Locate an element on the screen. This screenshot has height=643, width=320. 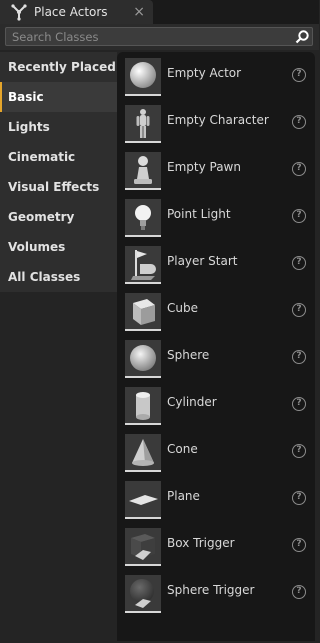
cylinder-icon is located at coordinates (143, 406).